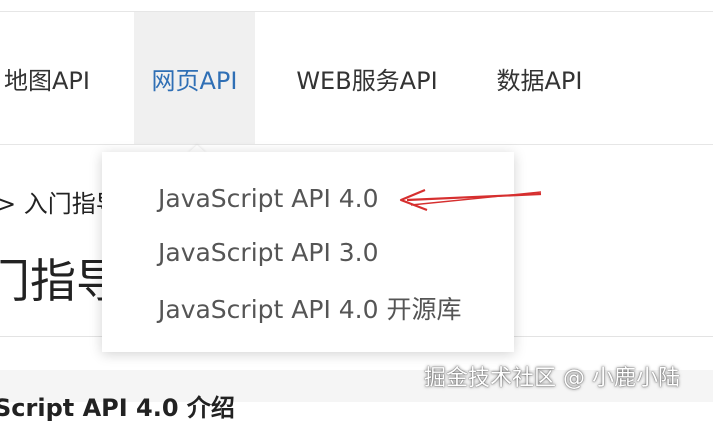  I want to click on dropdown-item-js-api-4: JavaScript API 4.0, so click(268, 198).